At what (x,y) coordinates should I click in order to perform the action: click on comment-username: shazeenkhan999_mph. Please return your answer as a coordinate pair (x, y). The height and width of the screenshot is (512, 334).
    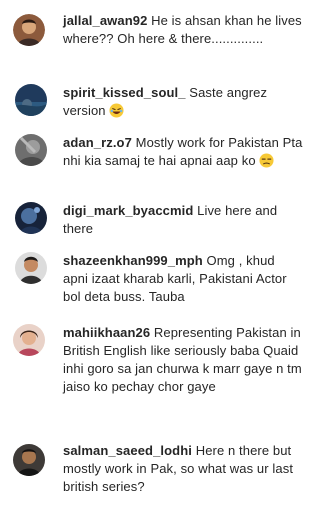
    Looking at the image, I should click on (133, 260).